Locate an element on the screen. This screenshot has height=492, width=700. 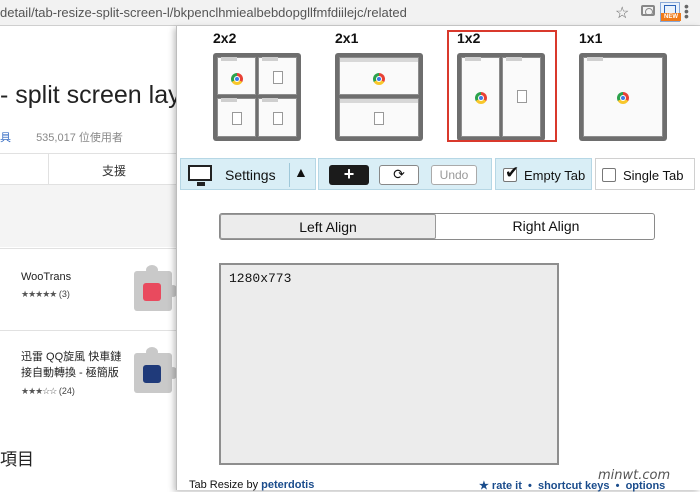
empty-tab-checkbox is located at coordinates (511, 173).